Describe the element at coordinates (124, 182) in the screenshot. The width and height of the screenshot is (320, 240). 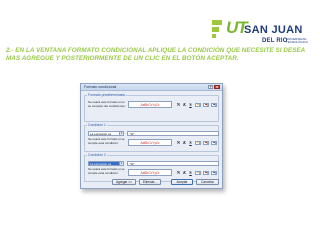
I see `add-button: Agregar >>` at that location.